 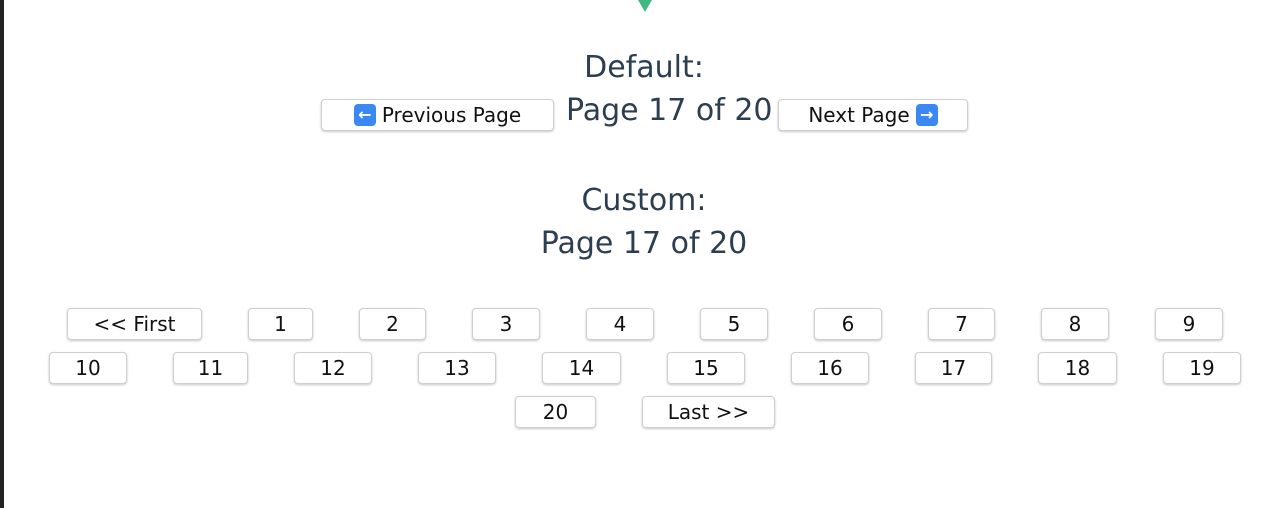 I want to click on next-page-button: Next Page →, so click(x=873, y=115).